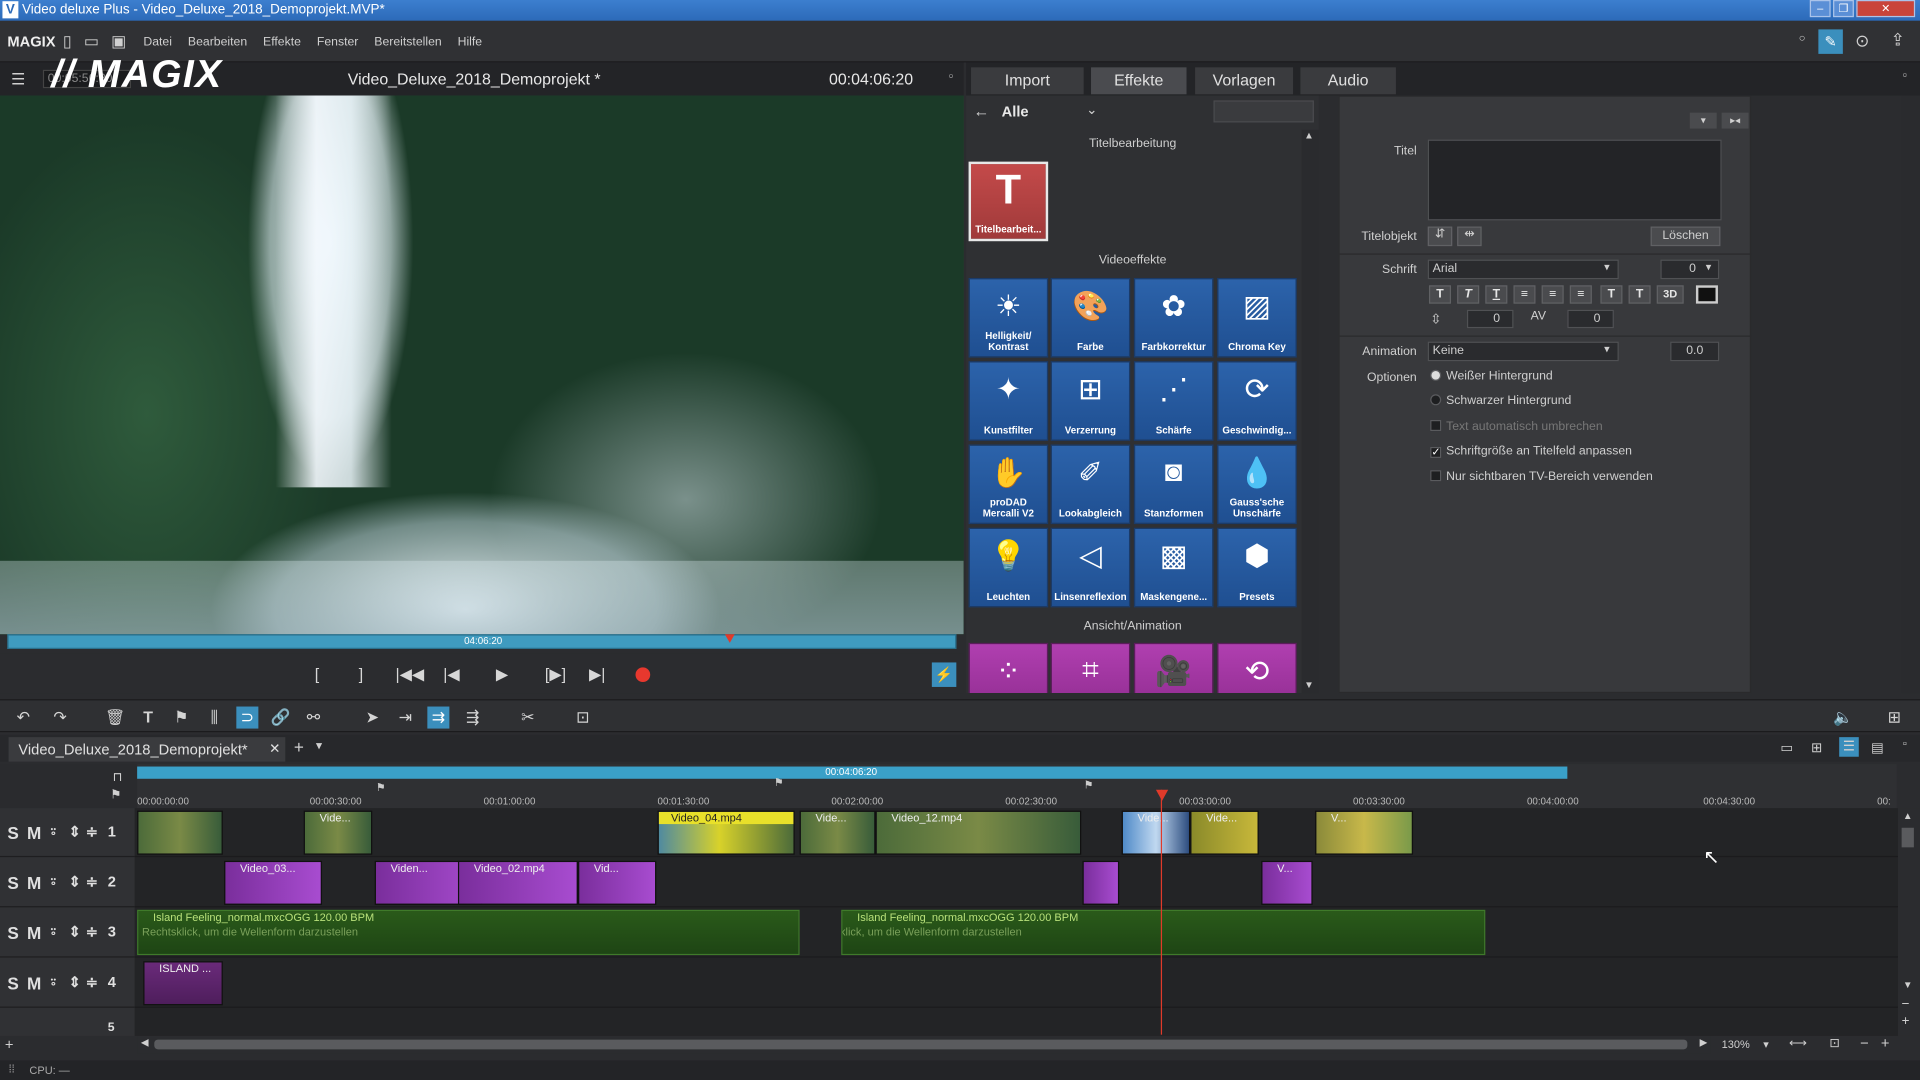 Image resolution: width=1920 pixels, height=1080 pixels. Describe the element at coordinates (67, 883) in the screenshot. I see `track-header-2: S M ⍤ ⇕ ≑ 2` at that location.